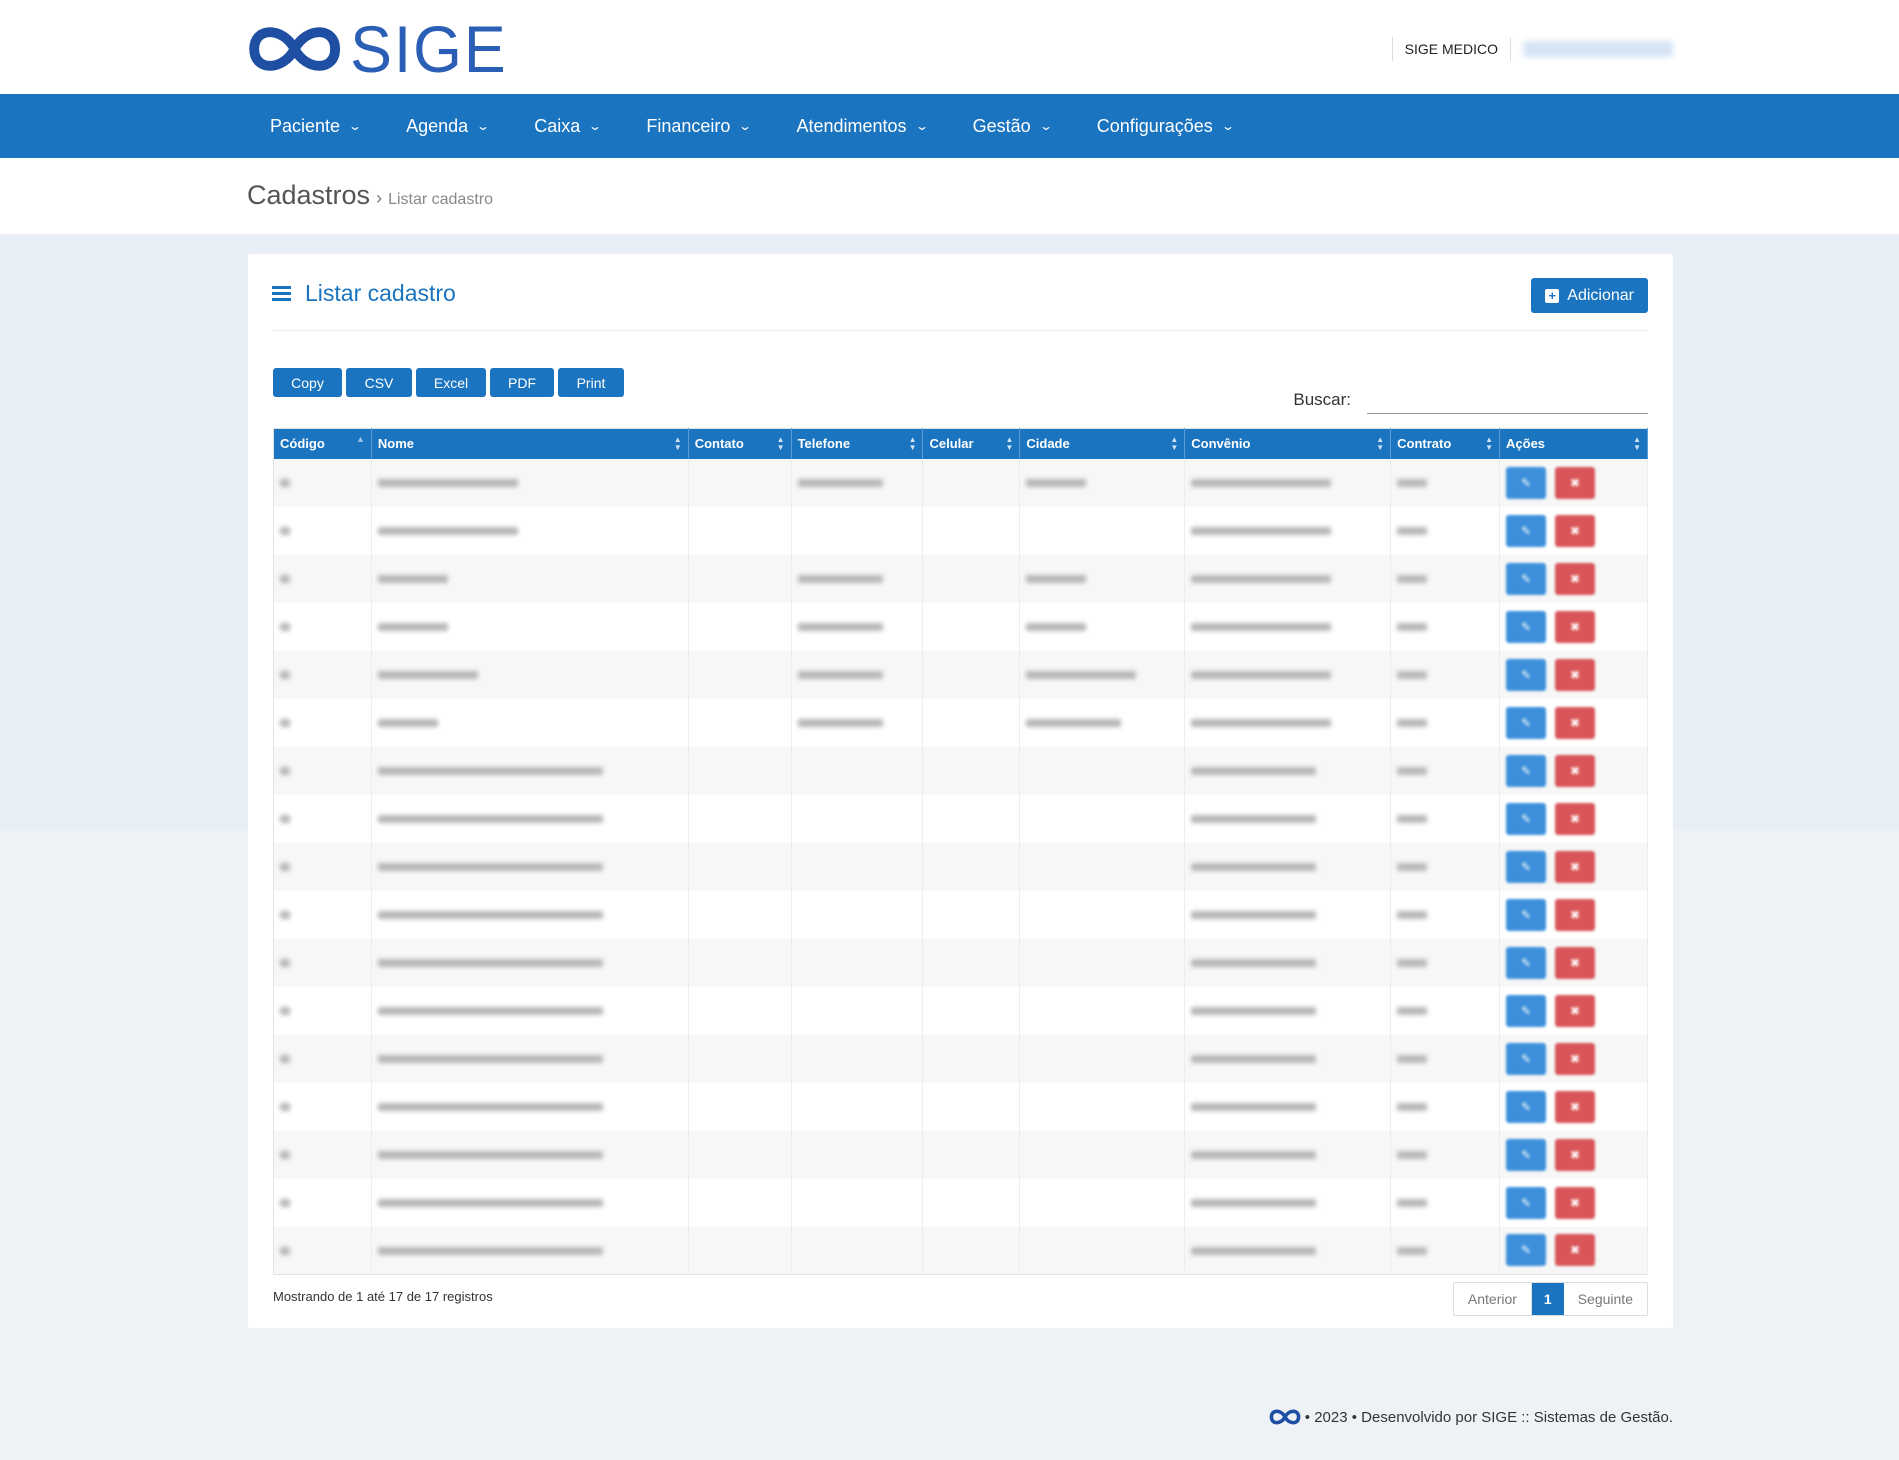 The image size is (1899, 1460). What do you see at coordinates (1605, 1299) in the screenshot?
I see `next-page-button: Seguinte` at bounding box center [1605, 1299].